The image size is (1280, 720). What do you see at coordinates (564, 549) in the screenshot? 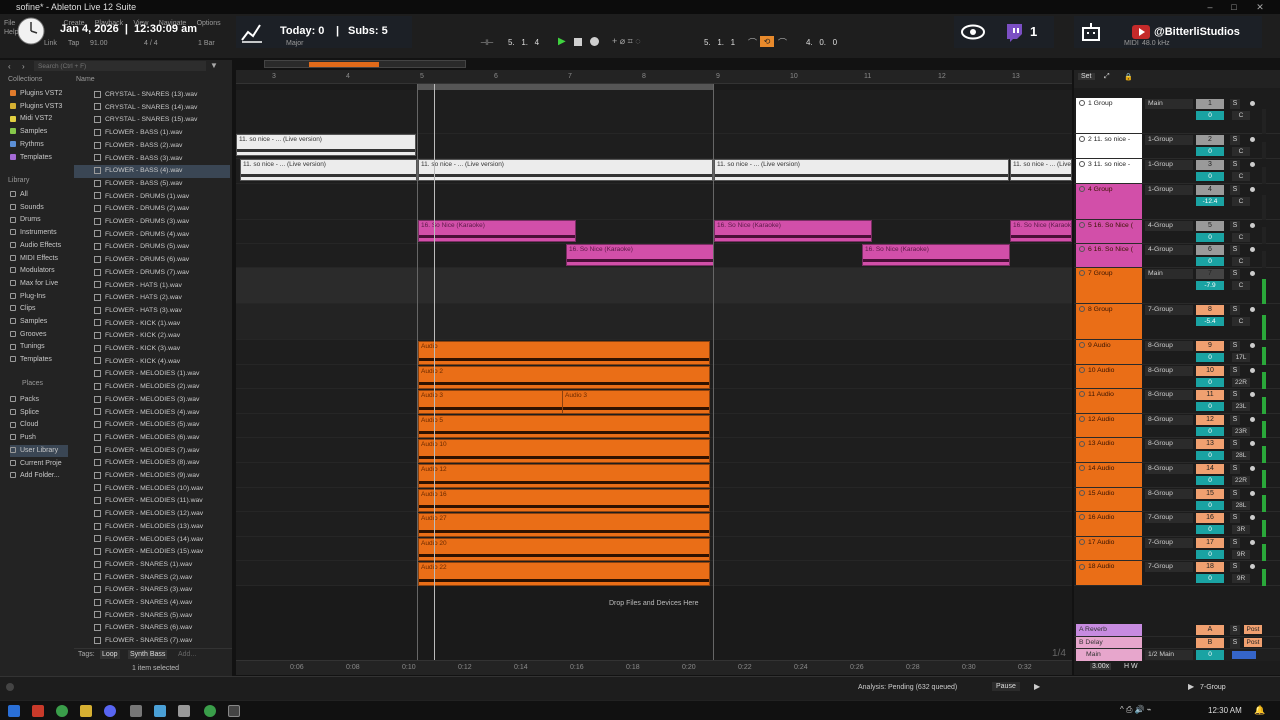
I see `audio-clip: Audio 20` at bounding box center [564, 549].